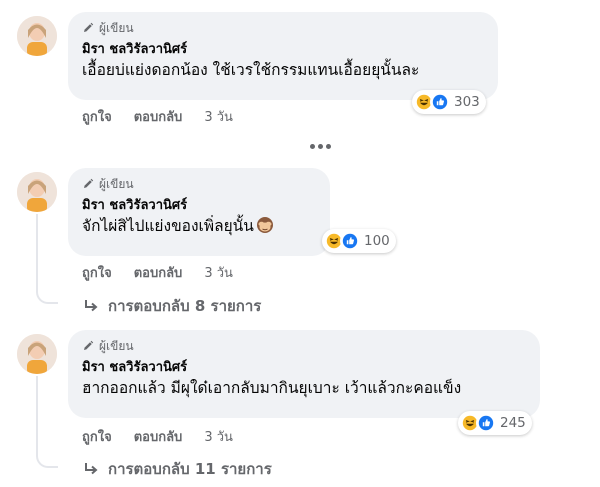 The width and height of the screenshot is (600, 487). Describe the element at coordinates (168, 226) in the screenshot. I see `comment-text-body: จักไผ่สิไปแย่งของเพิ่ลยุนั้น` at that location.